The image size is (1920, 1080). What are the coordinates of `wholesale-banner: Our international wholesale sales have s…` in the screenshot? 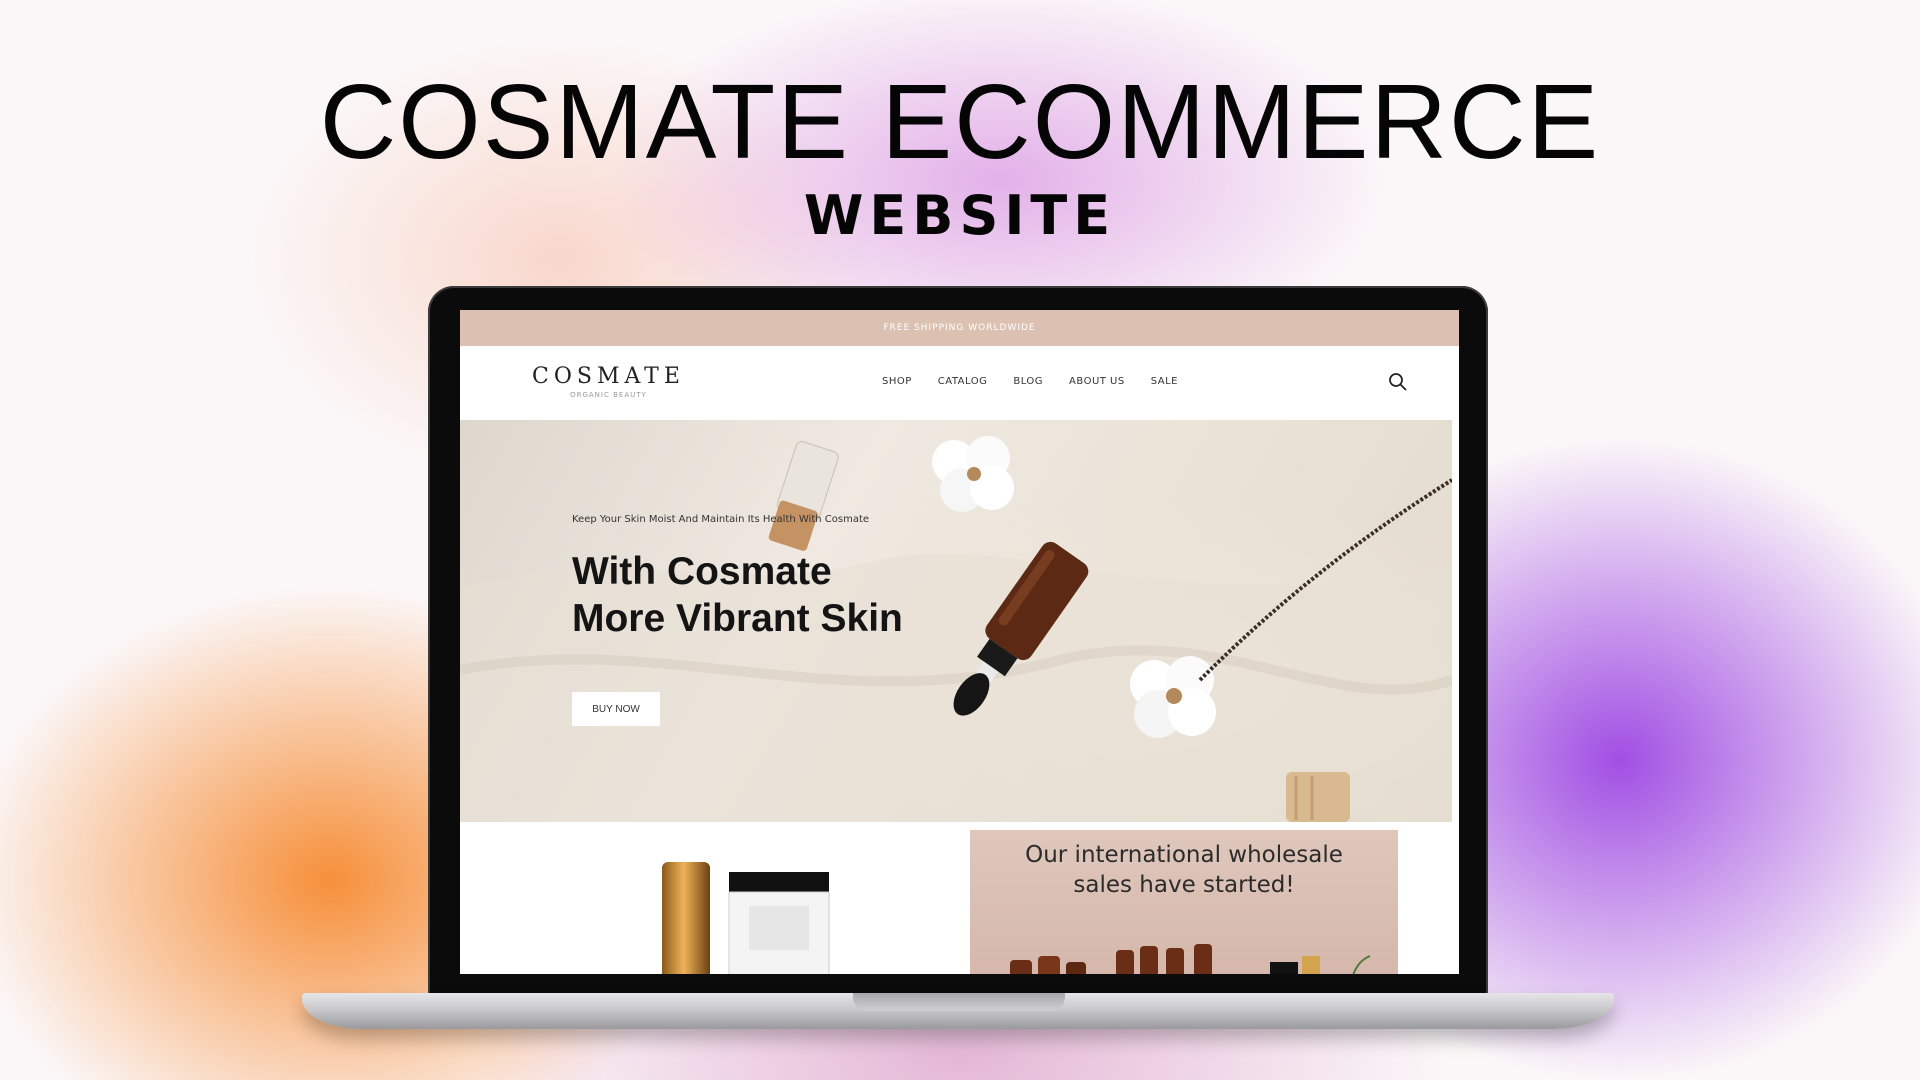 It's located at (1184, 902).